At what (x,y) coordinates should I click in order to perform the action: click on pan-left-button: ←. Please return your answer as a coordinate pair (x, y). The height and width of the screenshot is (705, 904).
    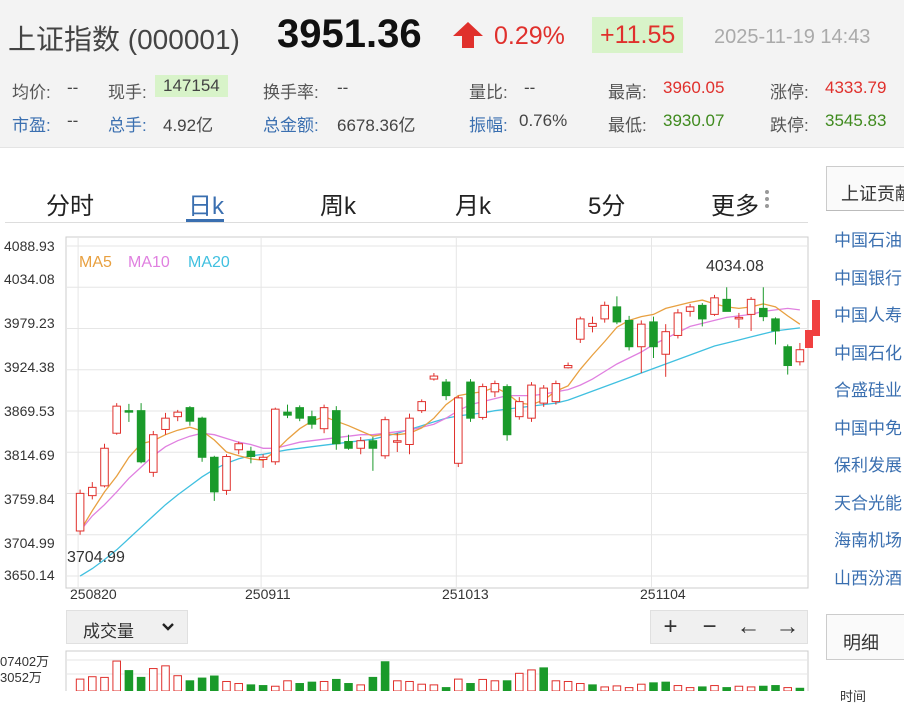
    Looking at the image, I should click on (748, 628).